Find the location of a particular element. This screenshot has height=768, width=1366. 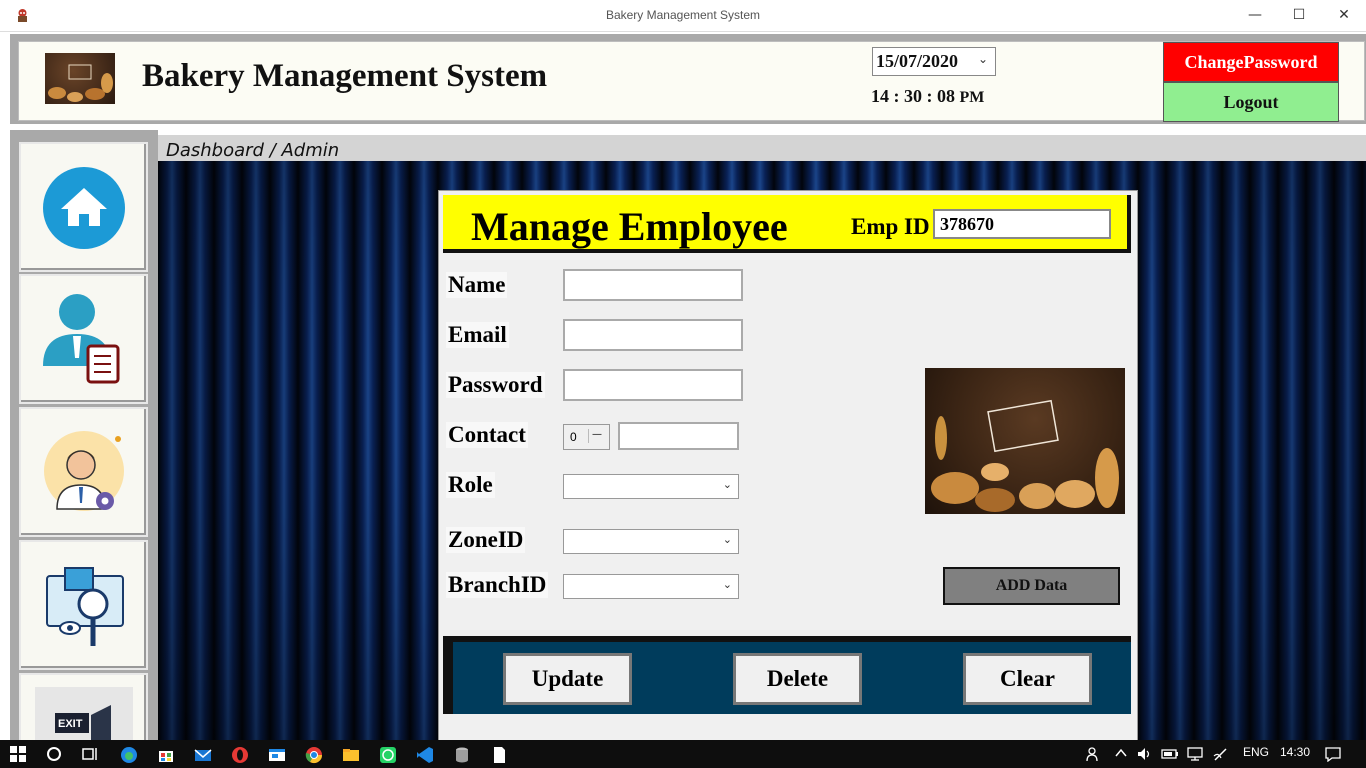

stepper-arrow-icon: — is located at coordinates (596, 436).